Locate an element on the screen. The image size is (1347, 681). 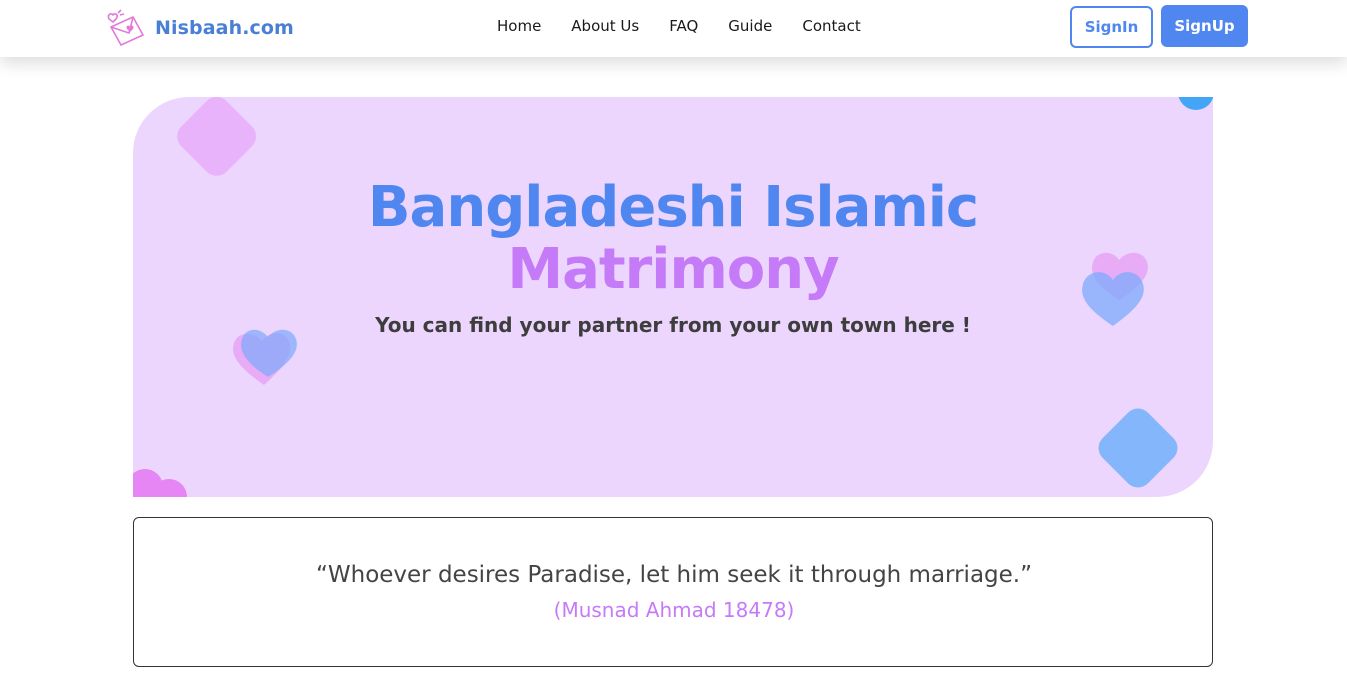
nav-link-faq: FAQ is located at coordinates (683, 26).